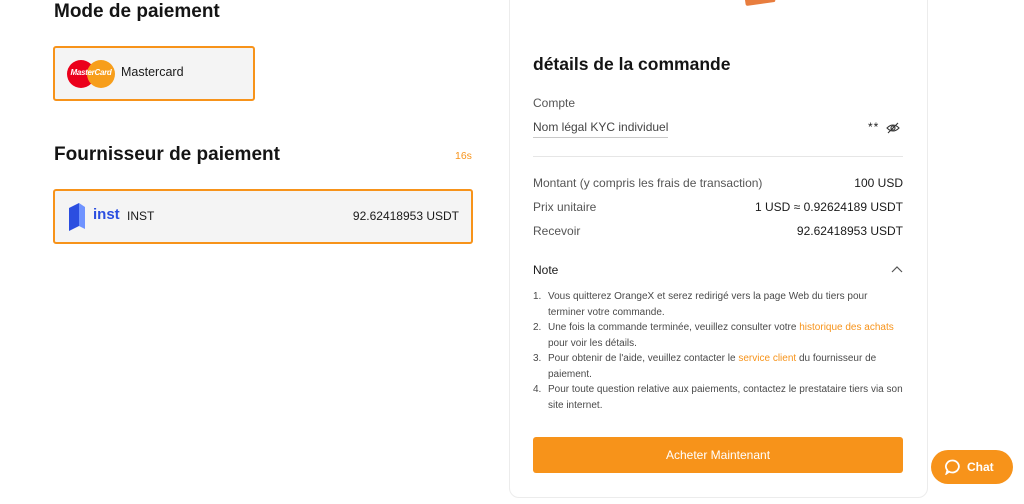 This screenshot has height=504, width=1024. Describe the element at coordinates (565, 207) in the screenshot. I see `unit-price-label: Prix unitaire` at that location.